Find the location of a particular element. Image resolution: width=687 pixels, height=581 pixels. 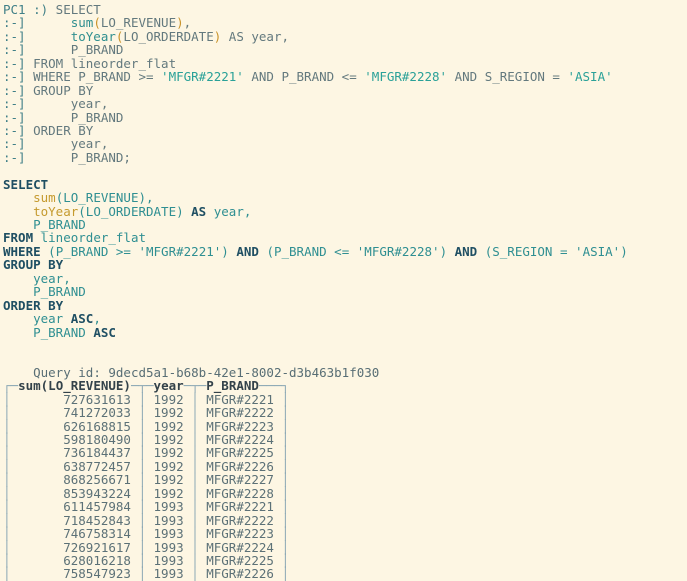

prompt-marker: :-] is located at coordinates (14, 157).